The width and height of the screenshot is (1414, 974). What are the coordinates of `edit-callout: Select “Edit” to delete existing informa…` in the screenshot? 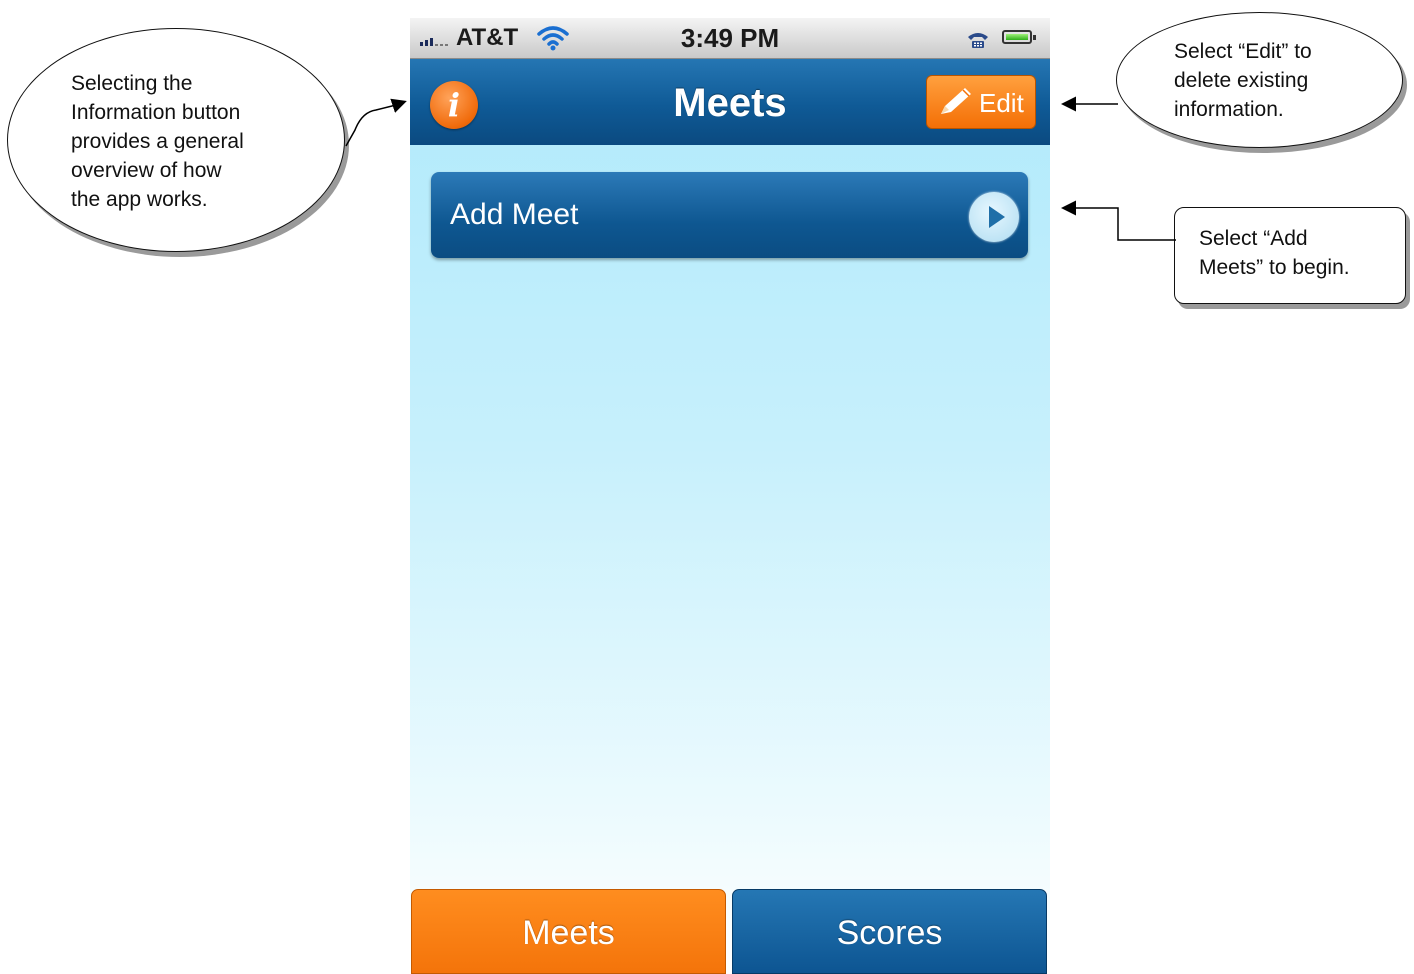 It's located at (1259, 80).